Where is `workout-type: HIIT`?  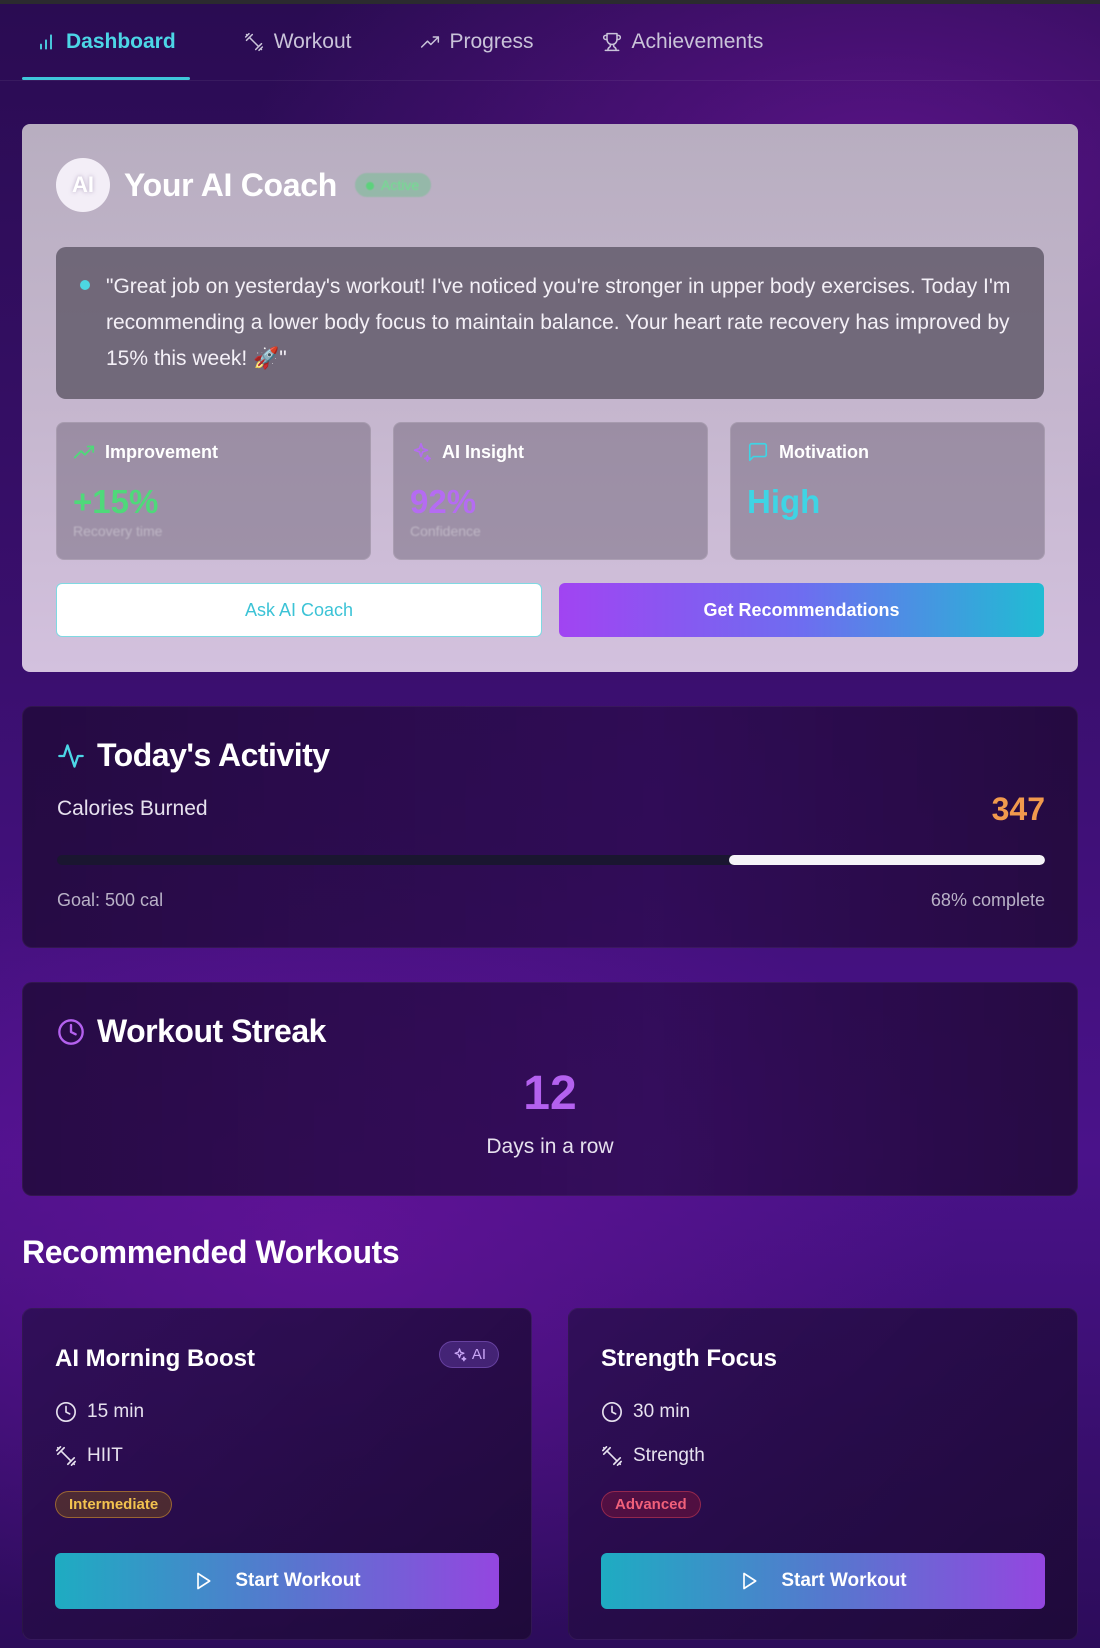
workout-type: HIIT is located at coordinates (89, 1456).